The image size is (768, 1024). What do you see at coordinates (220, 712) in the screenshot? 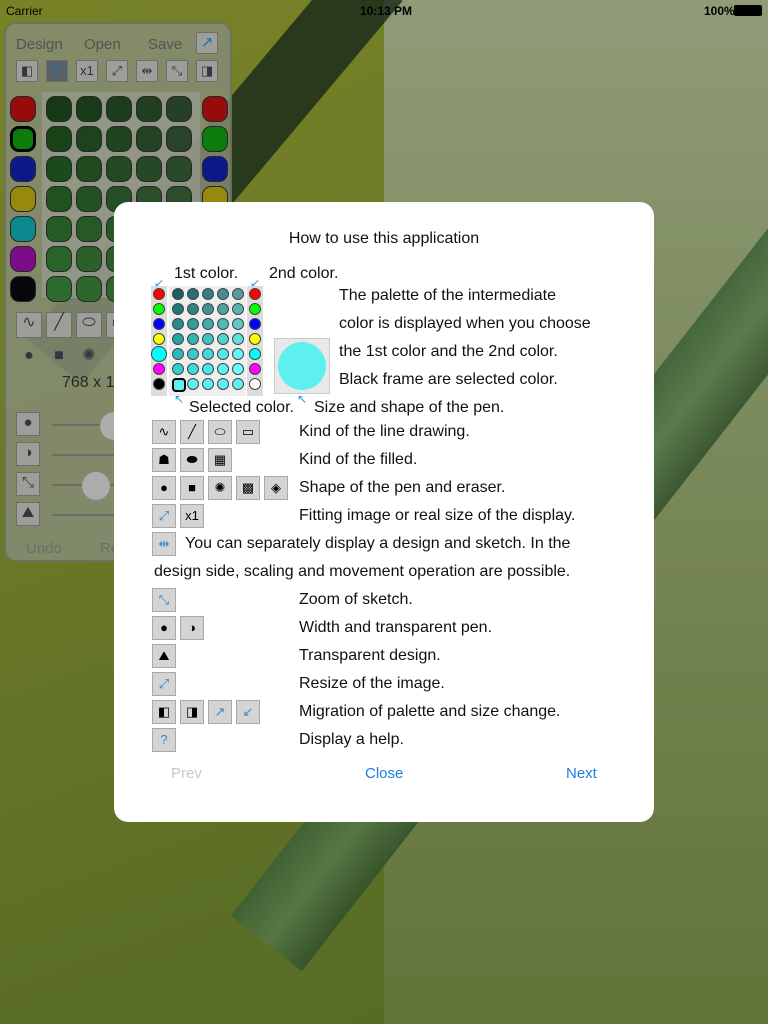
I see `expand-icon: ↗` at bounding box center [220, 712].